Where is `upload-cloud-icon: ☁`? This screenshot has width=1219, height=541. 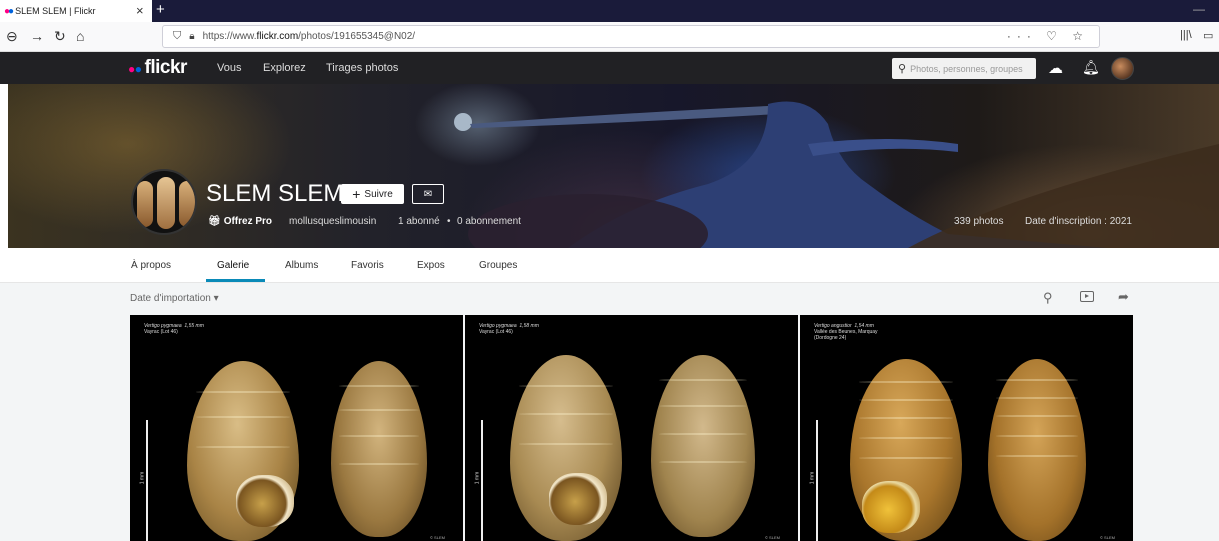
upload-cloud-icon: ☁ is located at coordinates (1055, 68).